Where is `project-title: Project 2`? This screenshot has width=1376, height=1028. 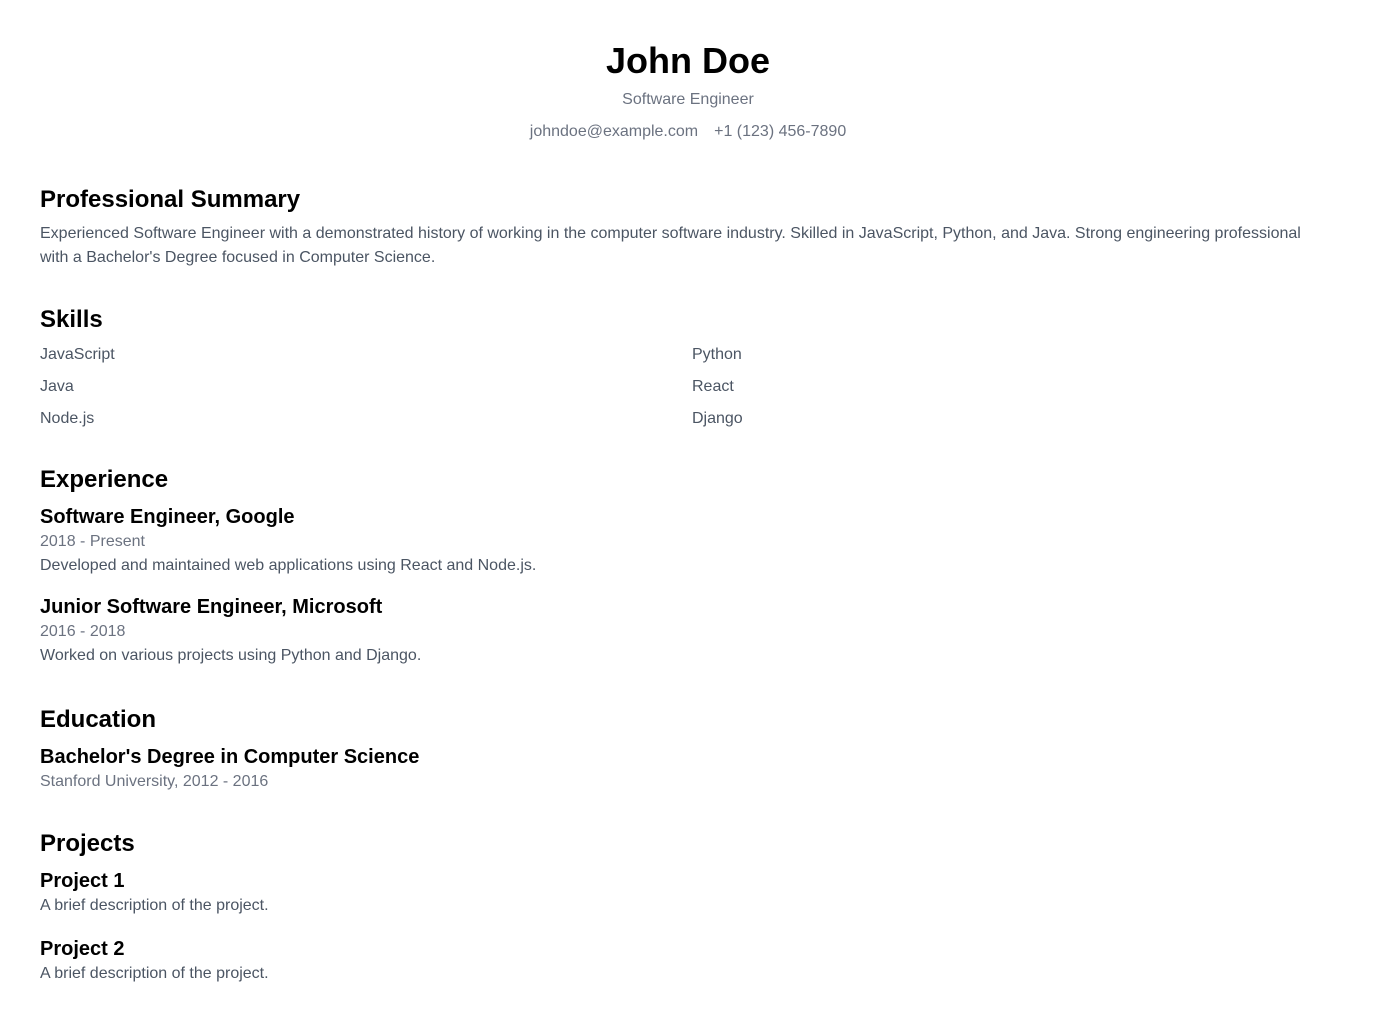
project-title: Project 2 is located at coordinates (82, 949).